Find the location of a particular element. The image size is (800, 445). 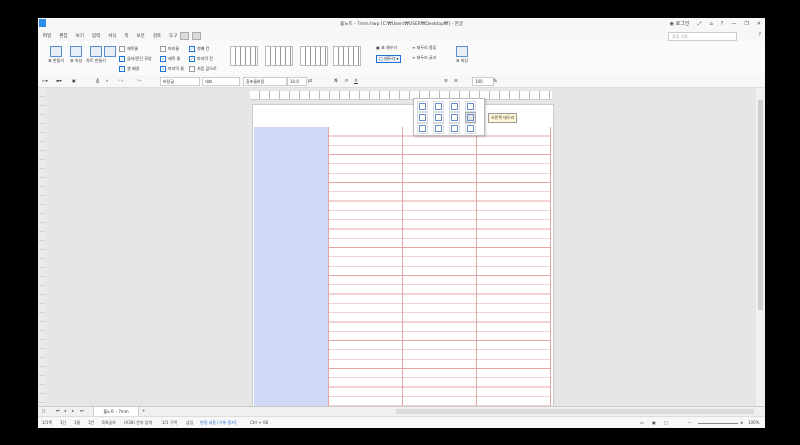

border-top-option is located at coordinates (438, 117).